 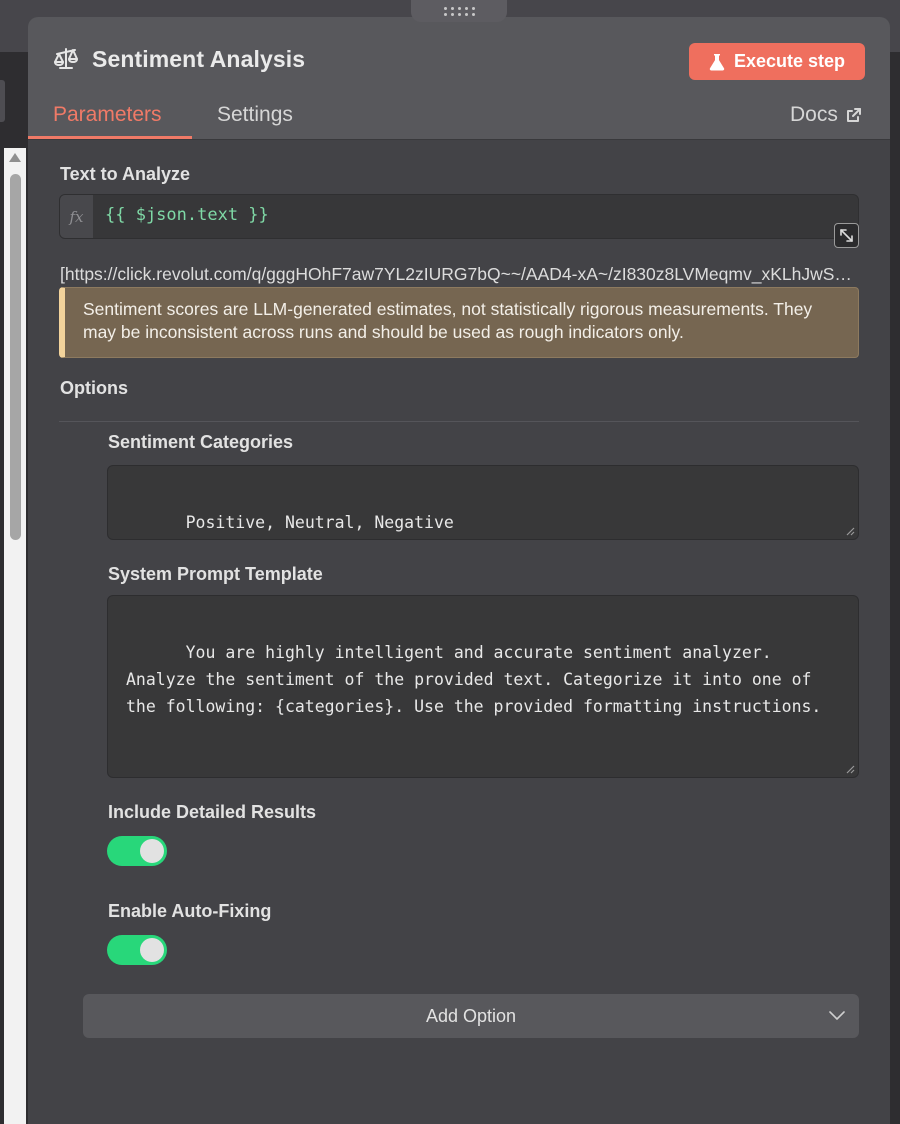 I want to click on execute-step-button: Execute step, so click(x=777, y=61).